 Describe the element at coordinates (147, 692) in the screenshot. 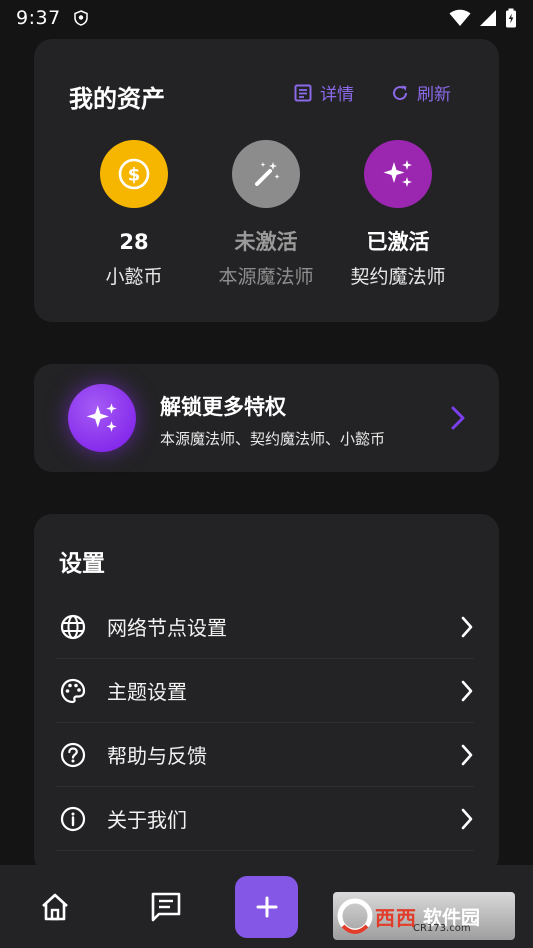

I see `settings-item-label: 主题设置` at that location.